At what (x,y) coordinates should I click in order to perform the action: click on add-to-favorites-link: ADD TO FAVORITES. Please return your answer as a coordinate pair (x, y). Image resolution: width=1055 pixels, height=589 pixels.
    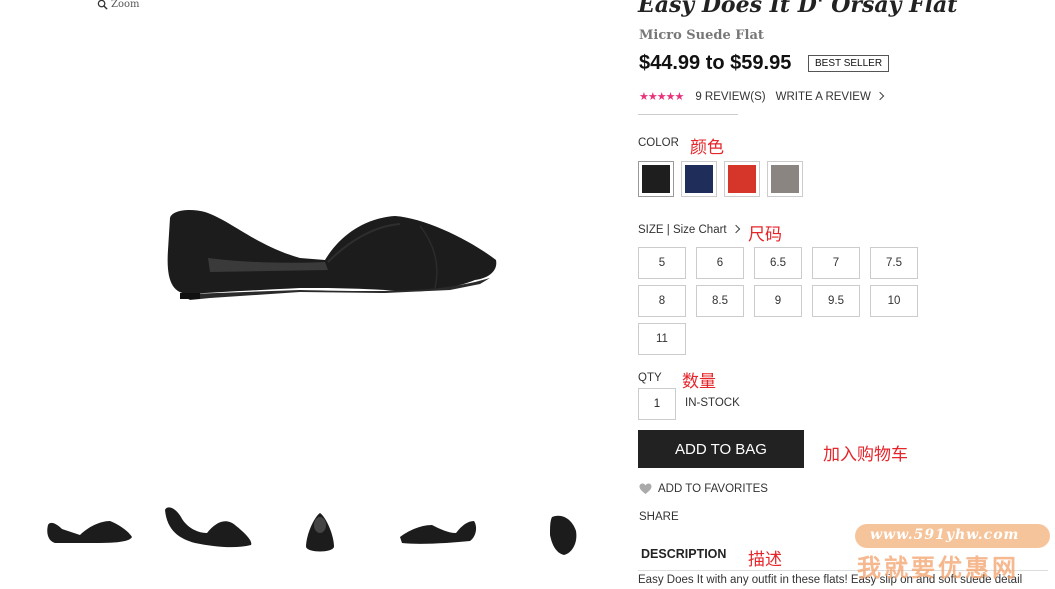
    Looking at the image, I should click on (703, 489).